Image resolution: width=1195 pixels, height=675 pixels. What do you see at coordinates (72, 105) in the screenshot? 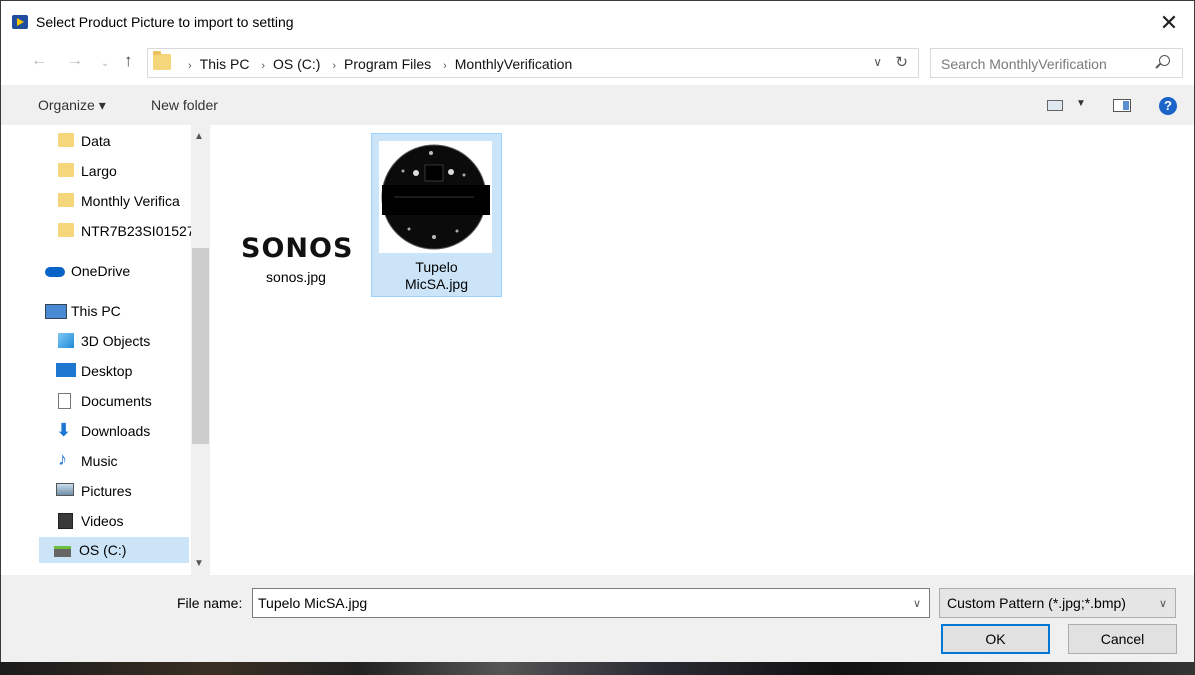
I see `organize-button: Organize ▾` at bounding box center [72, 105].